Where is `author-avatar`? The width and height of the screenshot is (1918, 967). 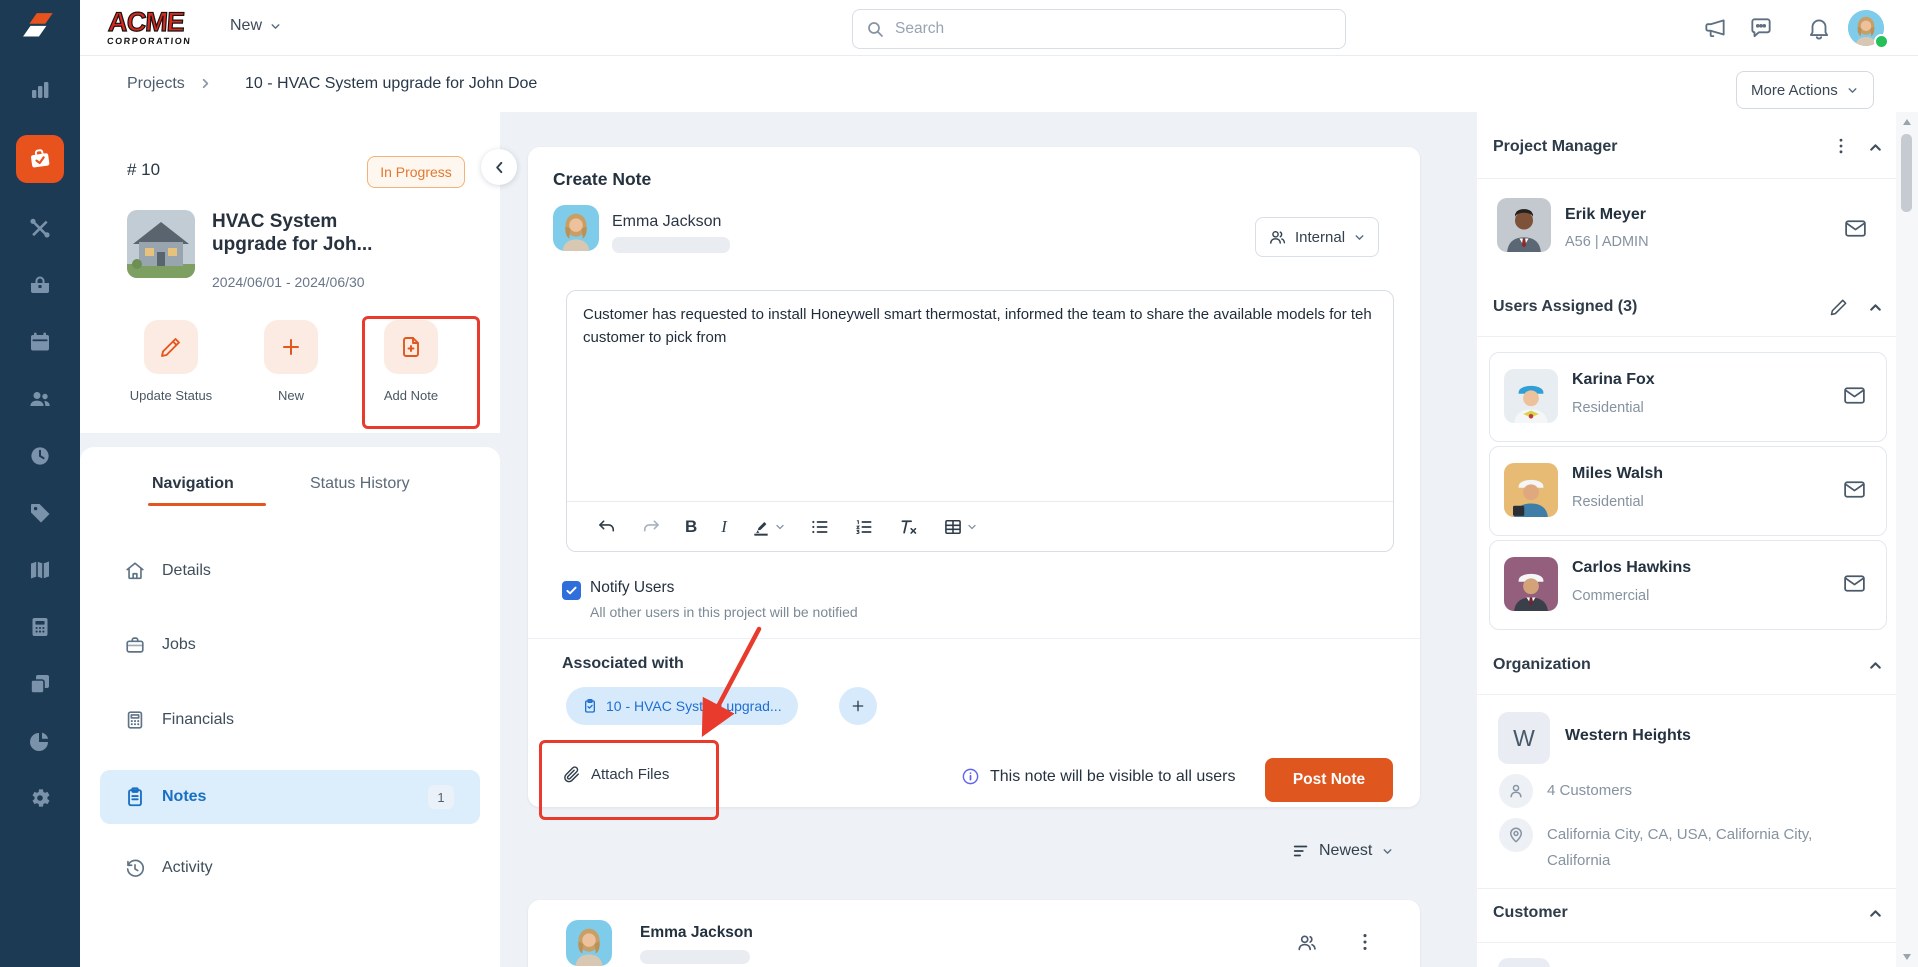 author-avatar is located at coordinates (576, 228).